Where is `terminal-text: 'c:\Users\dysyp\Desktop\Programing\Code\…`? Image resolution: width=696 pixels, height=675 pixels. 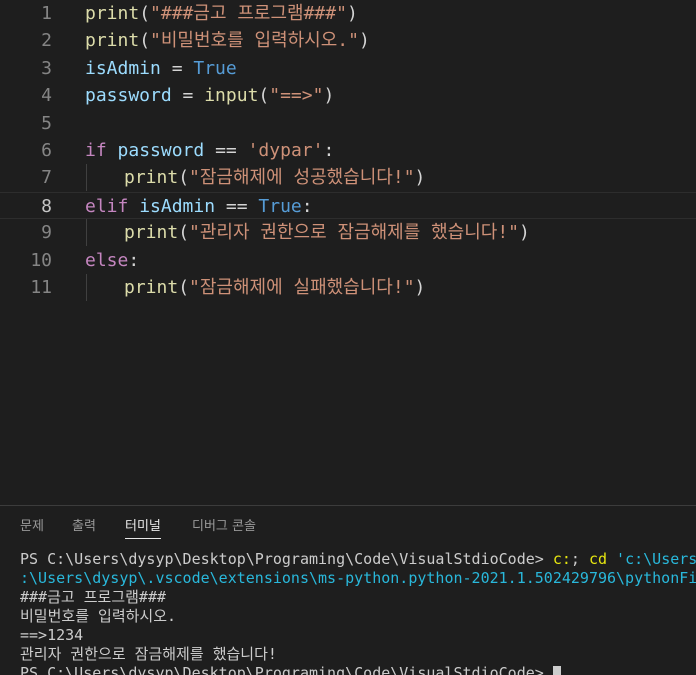
terminal-text: 'c:\Users\dysyp\Desktop\Programing\Code\… is located at coordinates (656, 559).